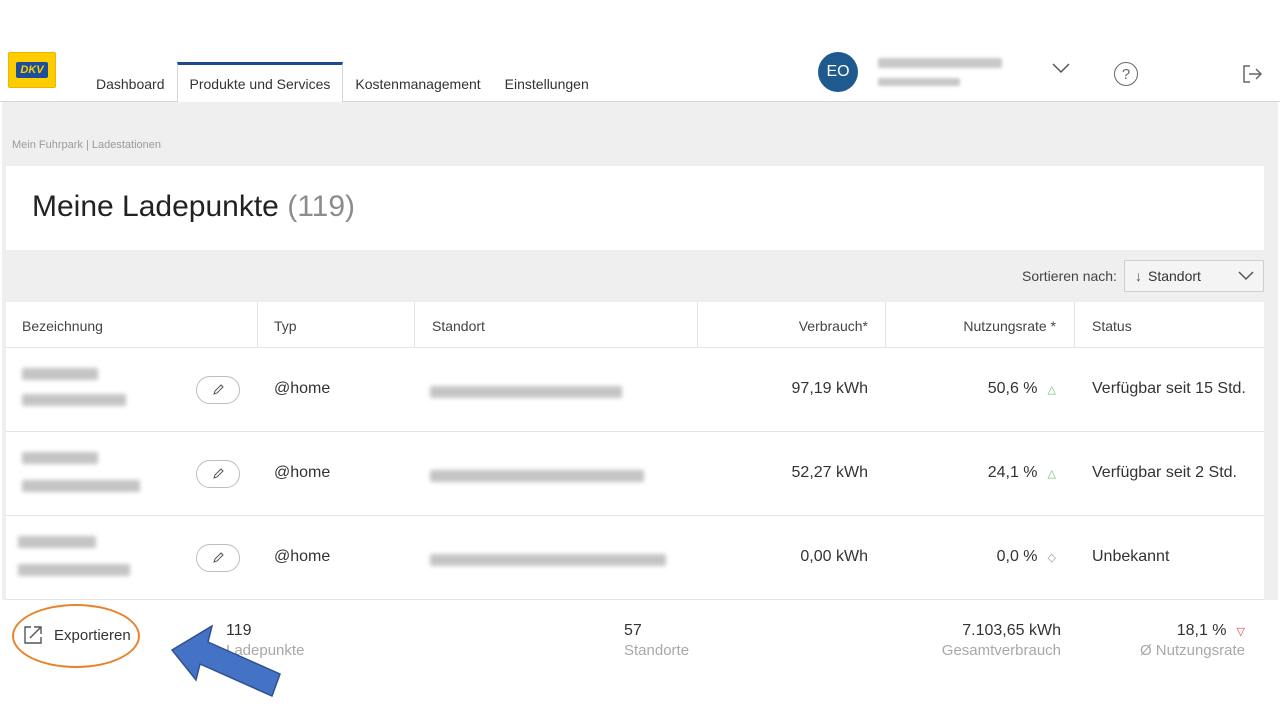 This screenshot has width=1280, height=720. What do you see at coordinates (833, 326) in the screenshot?
I see `col-verbrauch: Verbrauch*` at bounding box center [833, 326].